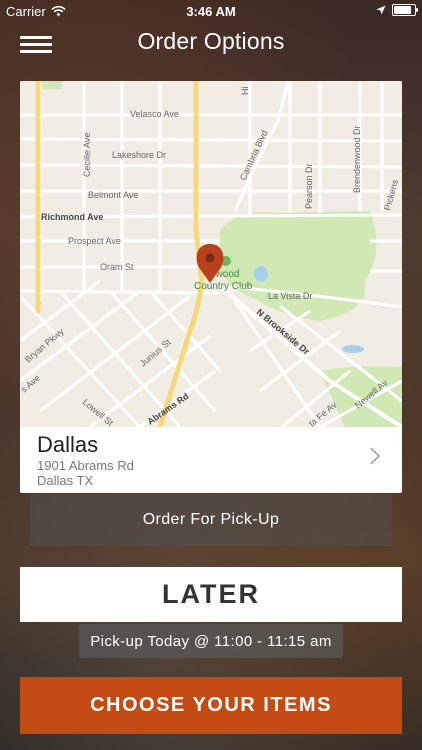  Describe the element at coordinates (211, 460) in the screenshot. I see `location-info: Dallas 1901 Abrams Rd Dallas TX` at that location.